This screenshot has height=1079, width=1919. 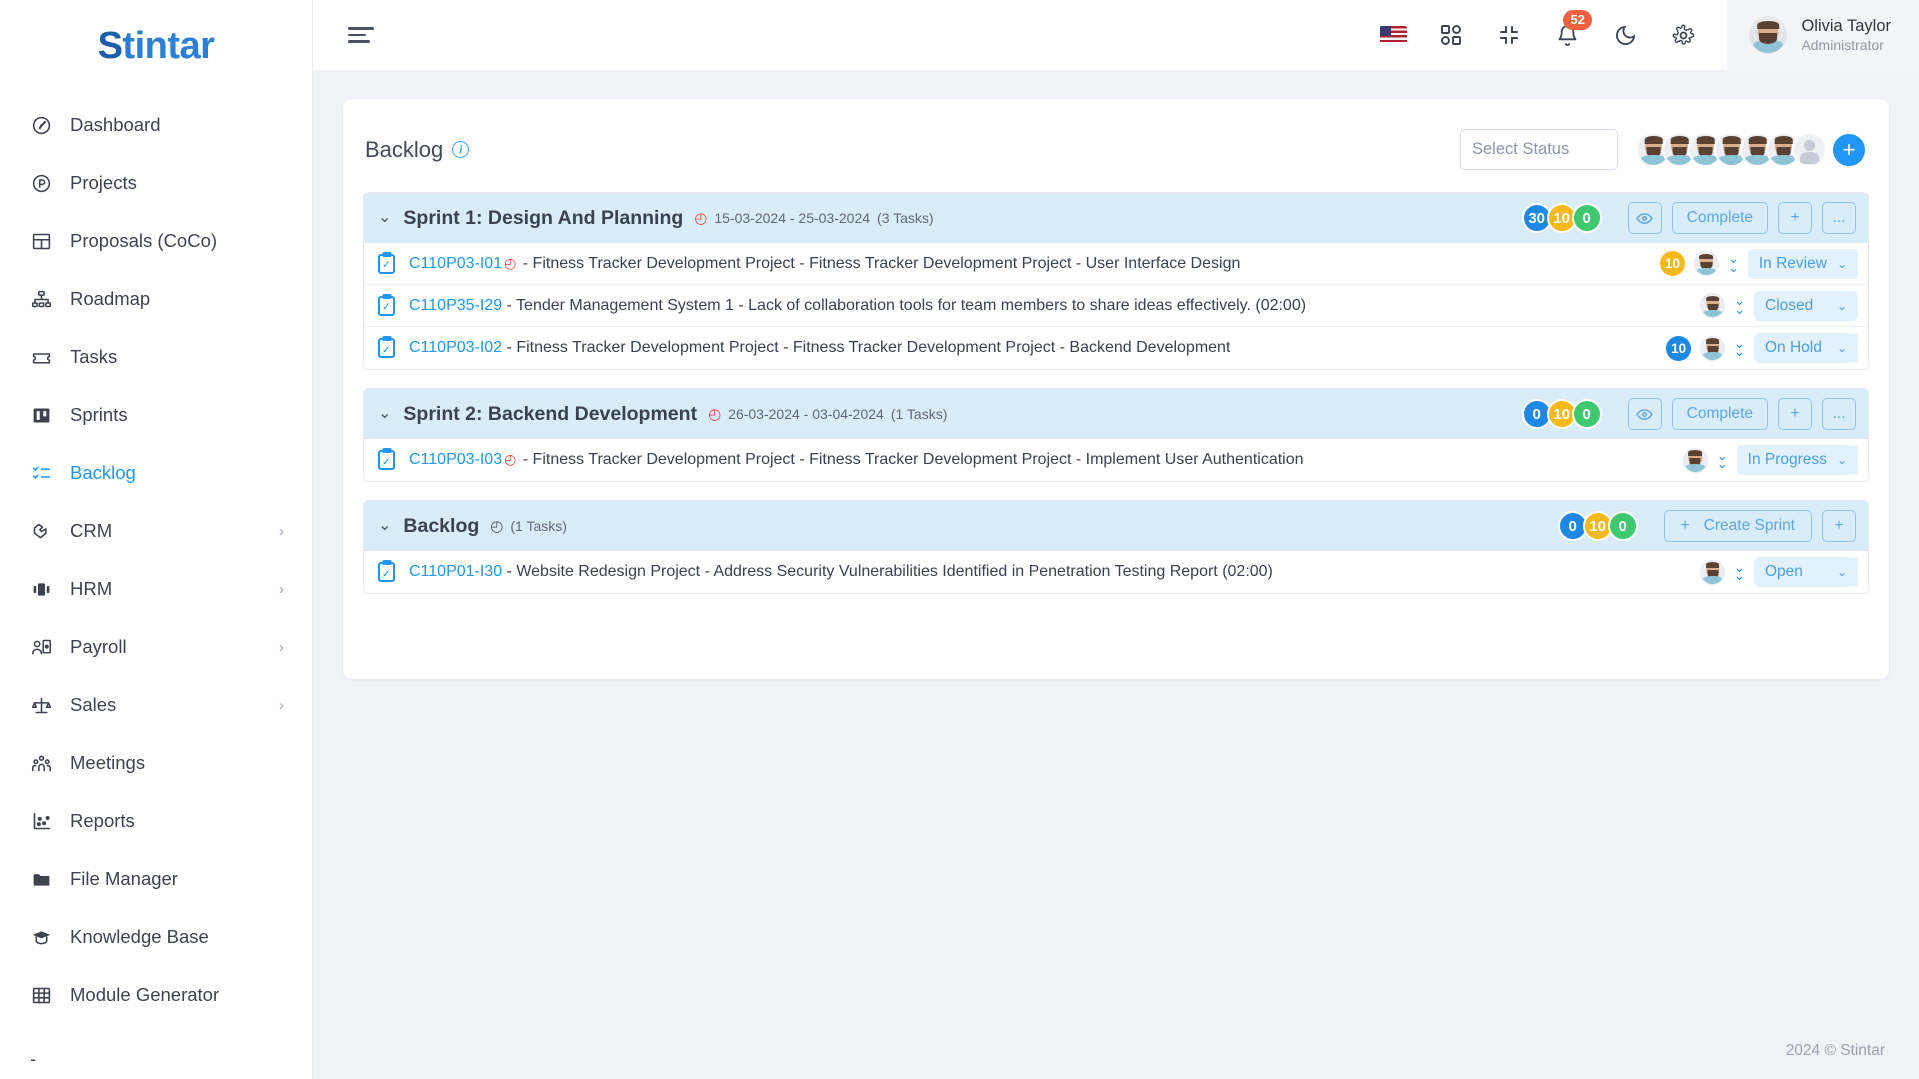 I want to click on create-sprint-button: + Create Sprint, so click(x=1737, y=526).